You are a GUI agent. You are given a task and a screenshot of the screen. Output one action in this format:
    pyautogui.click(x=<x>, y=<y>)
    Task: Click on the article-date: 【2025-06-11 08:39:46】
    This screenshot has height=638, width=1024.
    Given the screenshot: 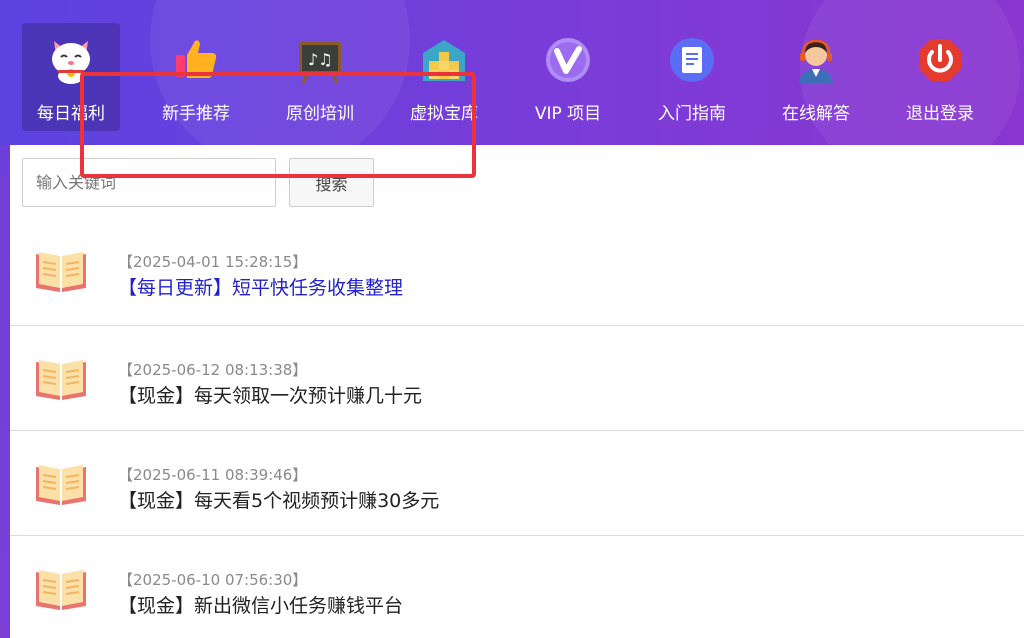 What is the action you would take?
    pyautogui.click(x=213, y=475)
    